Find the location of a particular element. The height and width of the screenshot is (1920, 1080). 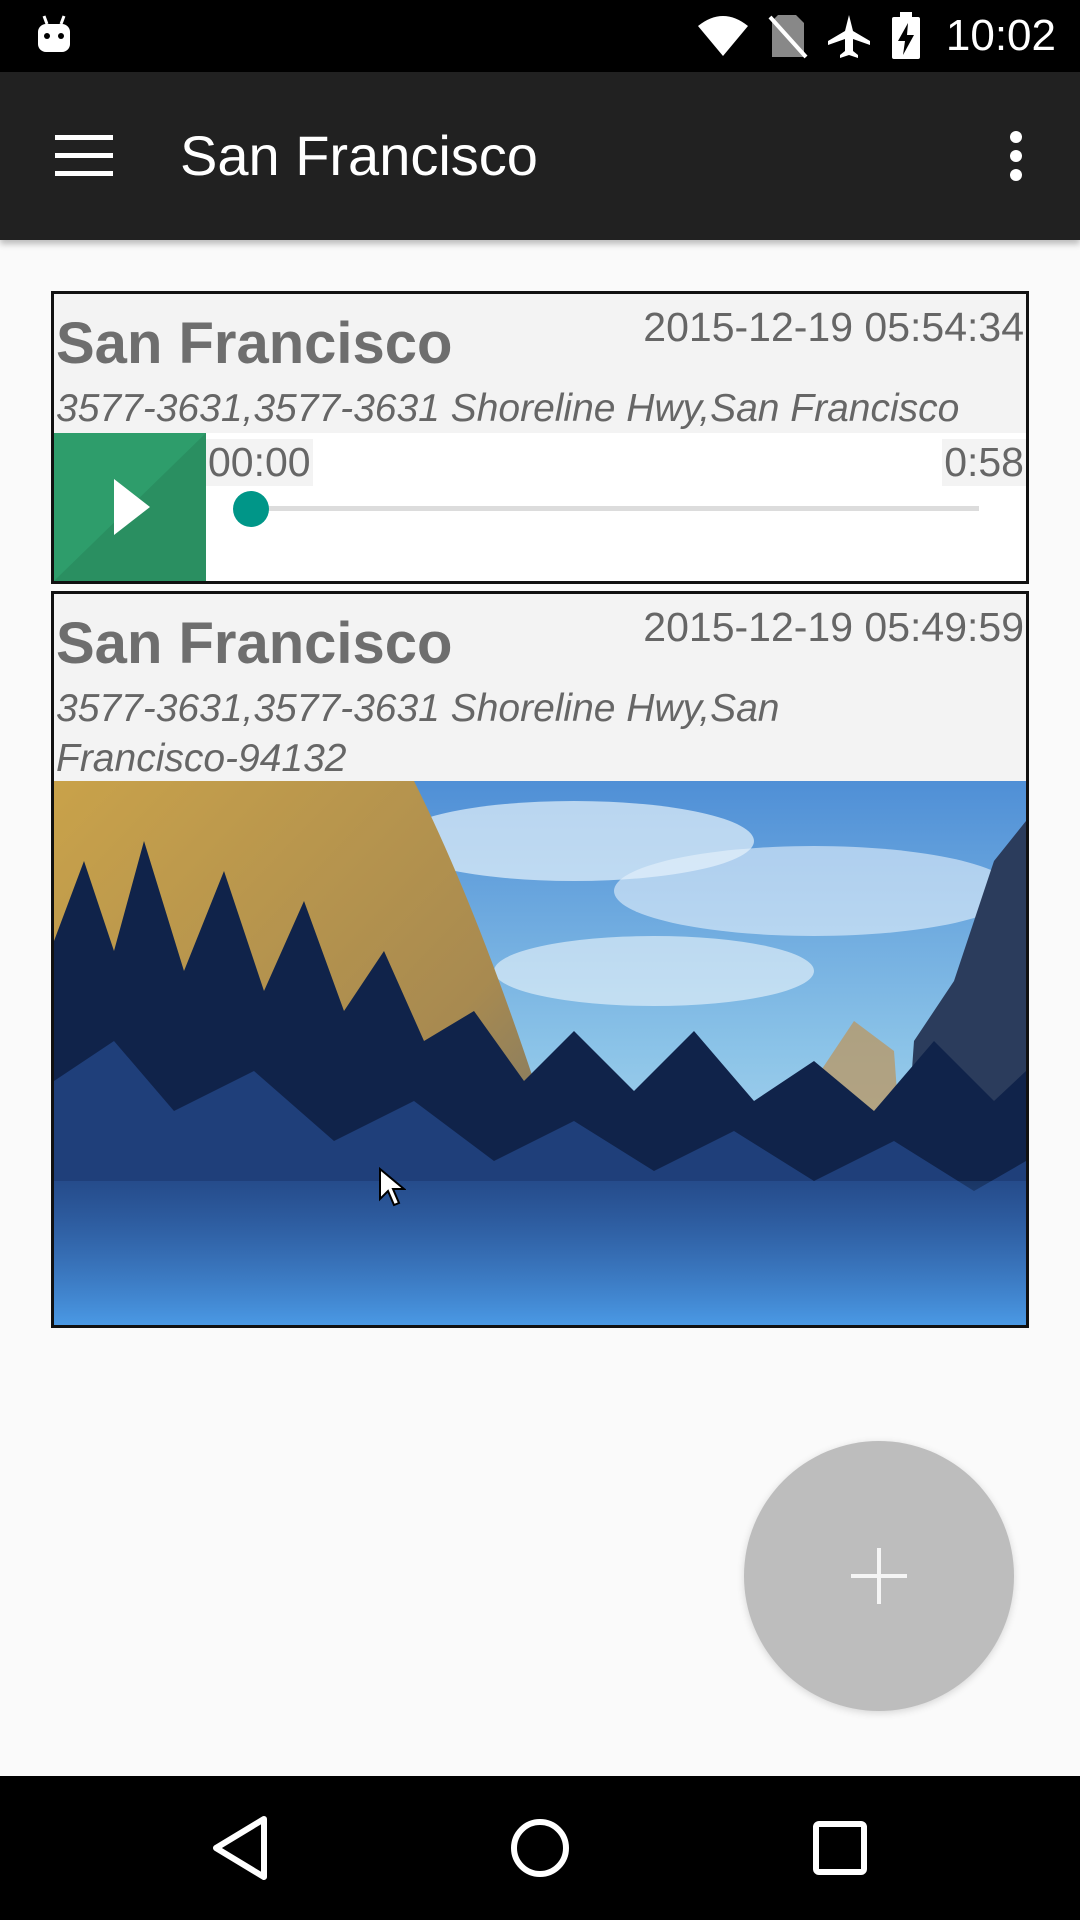

recents-button is located at coordinates (840, 1848).